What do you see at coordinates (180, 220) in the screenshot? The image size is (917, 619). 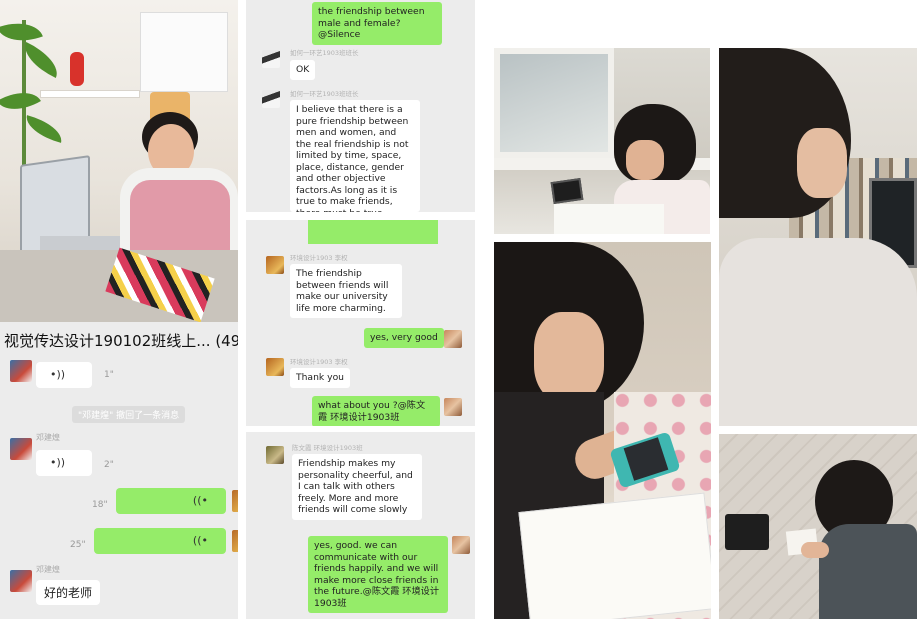 I see `teacher-vest` at bounding box center [180, 220].